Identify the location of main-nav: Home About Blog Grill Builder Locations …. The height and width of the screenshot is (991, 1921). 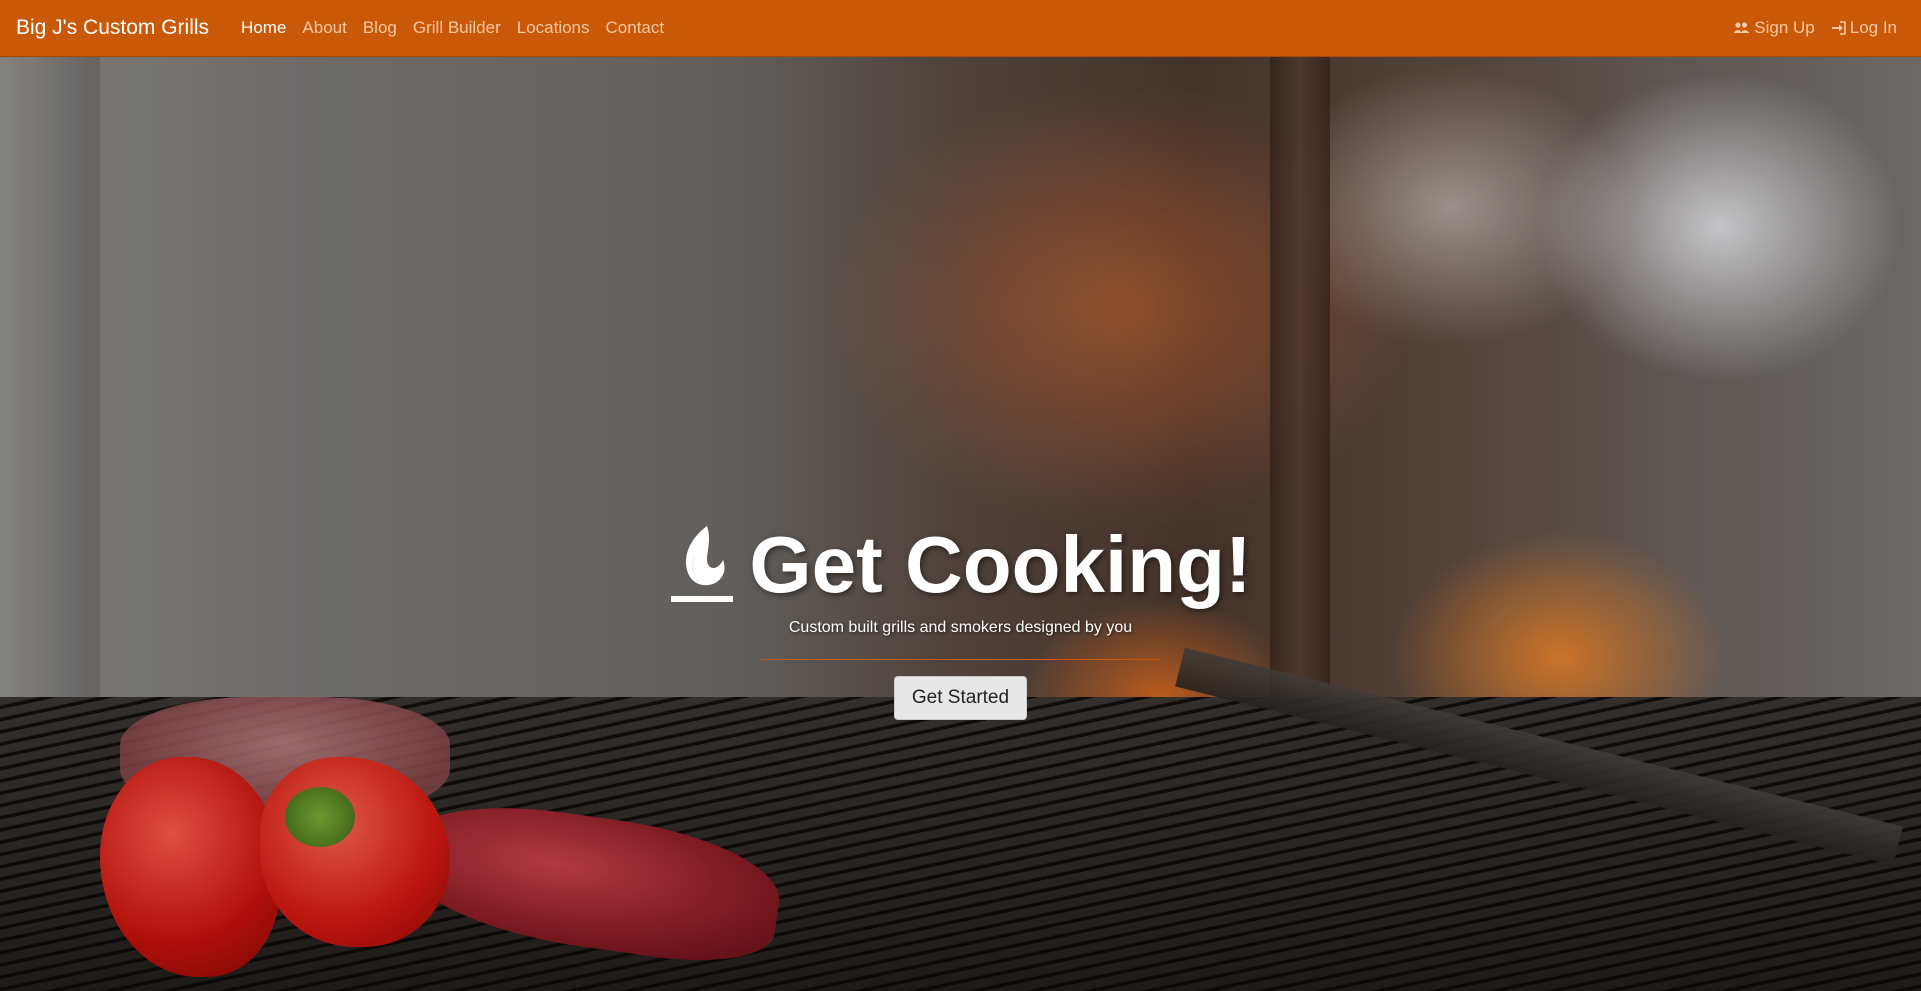
(452, 28).